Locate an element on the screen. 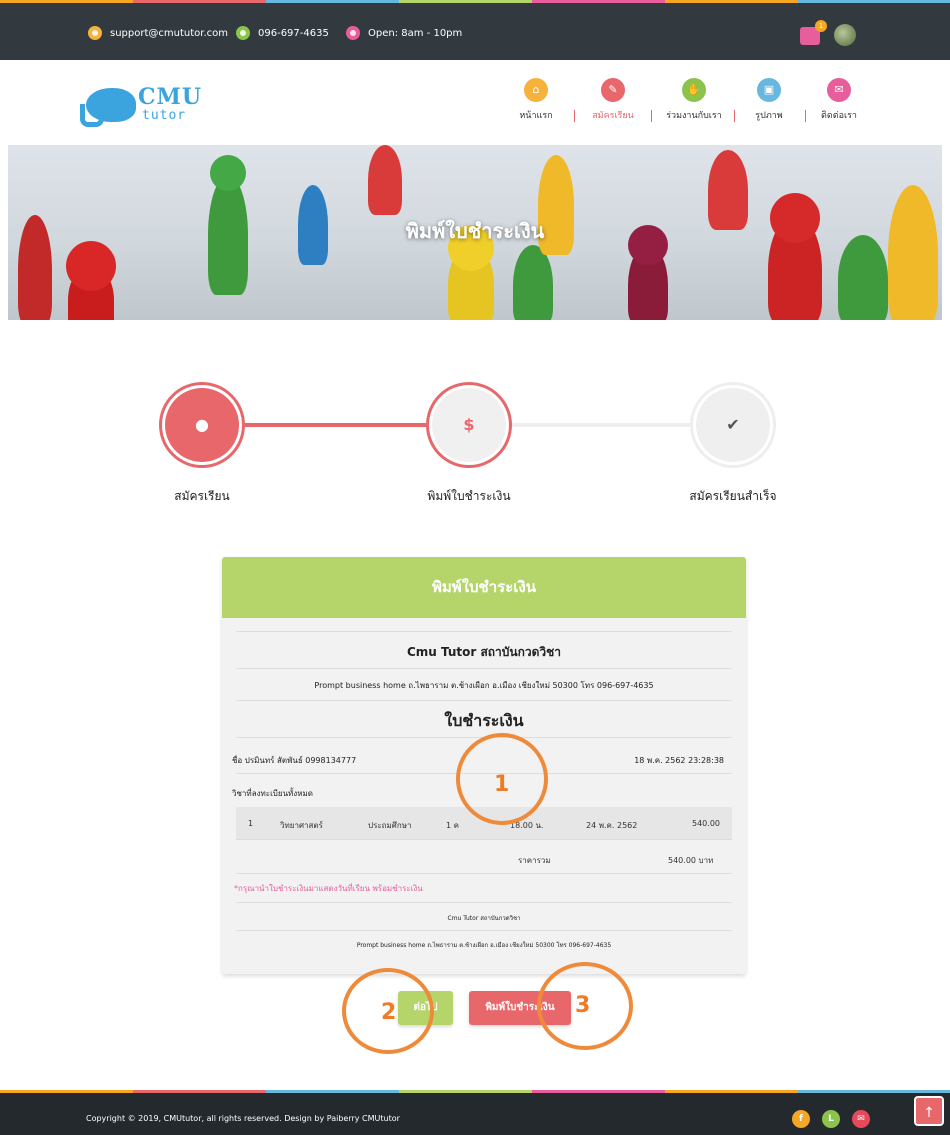 This screenshot has height=1135, width=950. receipt-datetime: 18 พ.ค. 2562 23:28:38 is located at coordinates (679, 760).